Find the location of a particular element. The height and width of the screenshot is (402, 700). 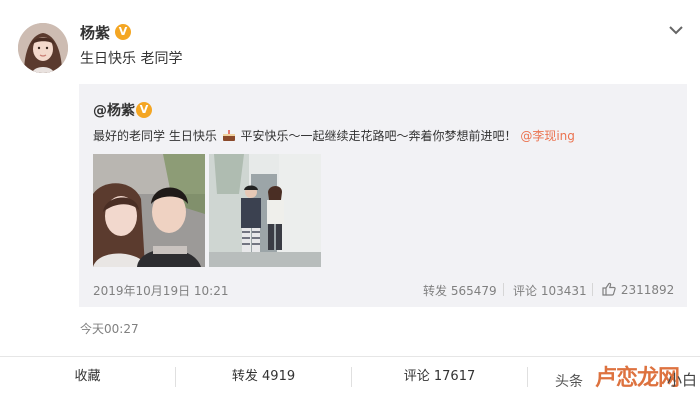

cake-emoji-icon is located at coordinates (228, 135).